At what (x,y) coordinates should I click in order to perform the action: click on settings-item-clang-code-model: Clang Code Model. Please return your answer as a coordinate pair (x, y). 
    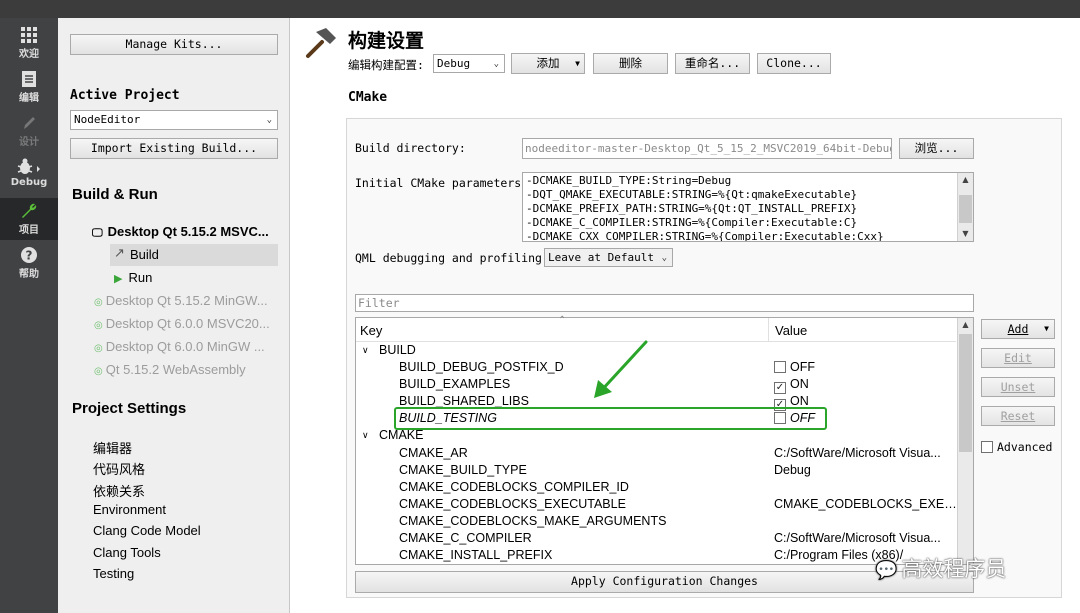
    Looking at the image, I should click on (147, 530).